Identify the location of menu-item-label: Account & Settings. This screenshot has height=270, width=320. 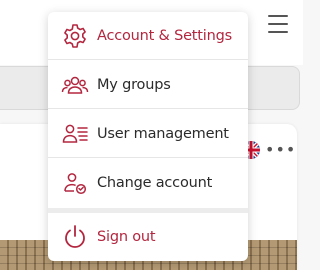
(164, 35).